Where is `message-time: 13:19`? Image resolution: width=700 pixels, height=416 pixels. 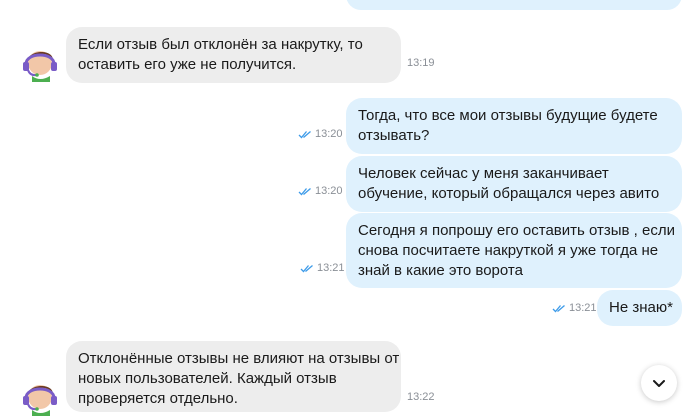
message-time: 13:19 is located at coordinates (421, 63).